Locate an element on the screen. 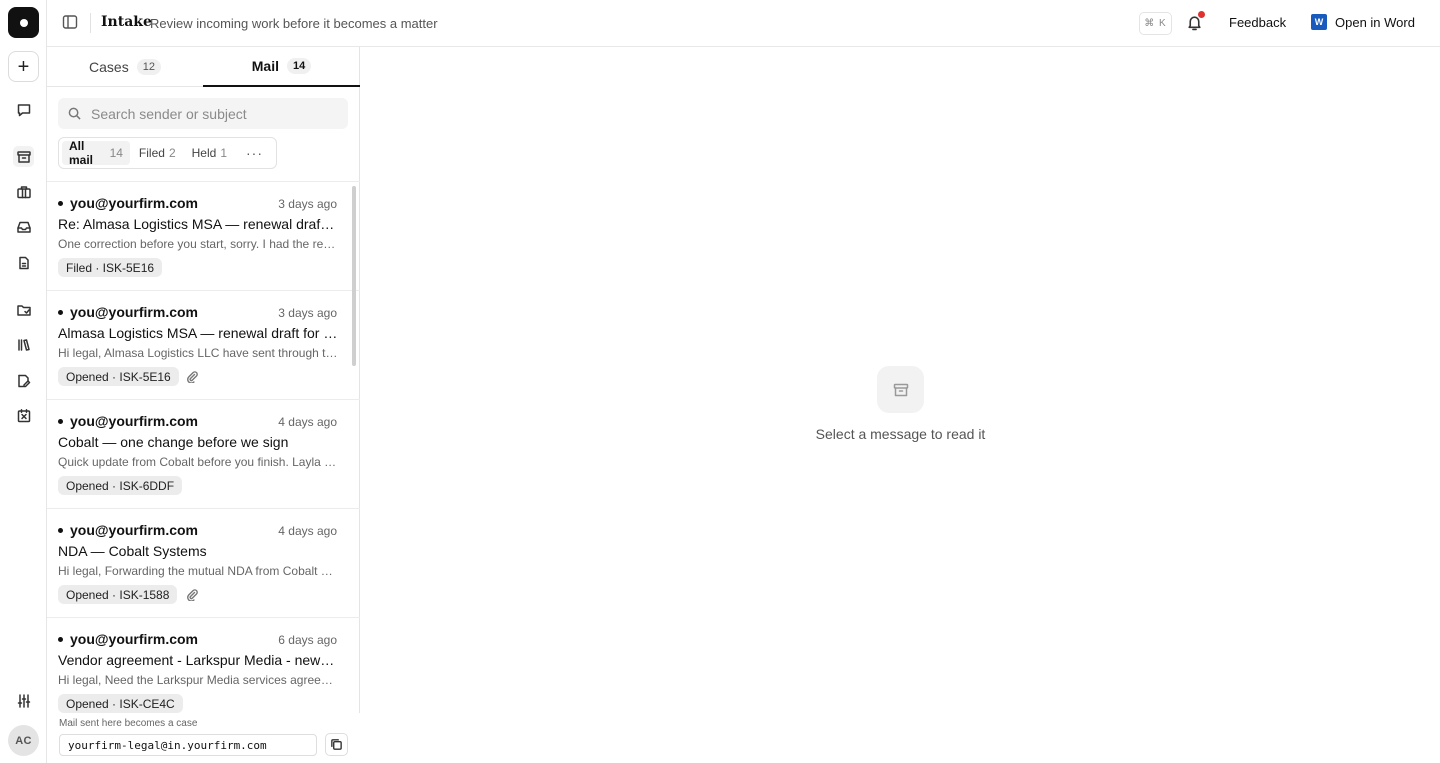 This screenshot has height=763, width=1440. app-rail: + AC is located at coordinates (23, 381).